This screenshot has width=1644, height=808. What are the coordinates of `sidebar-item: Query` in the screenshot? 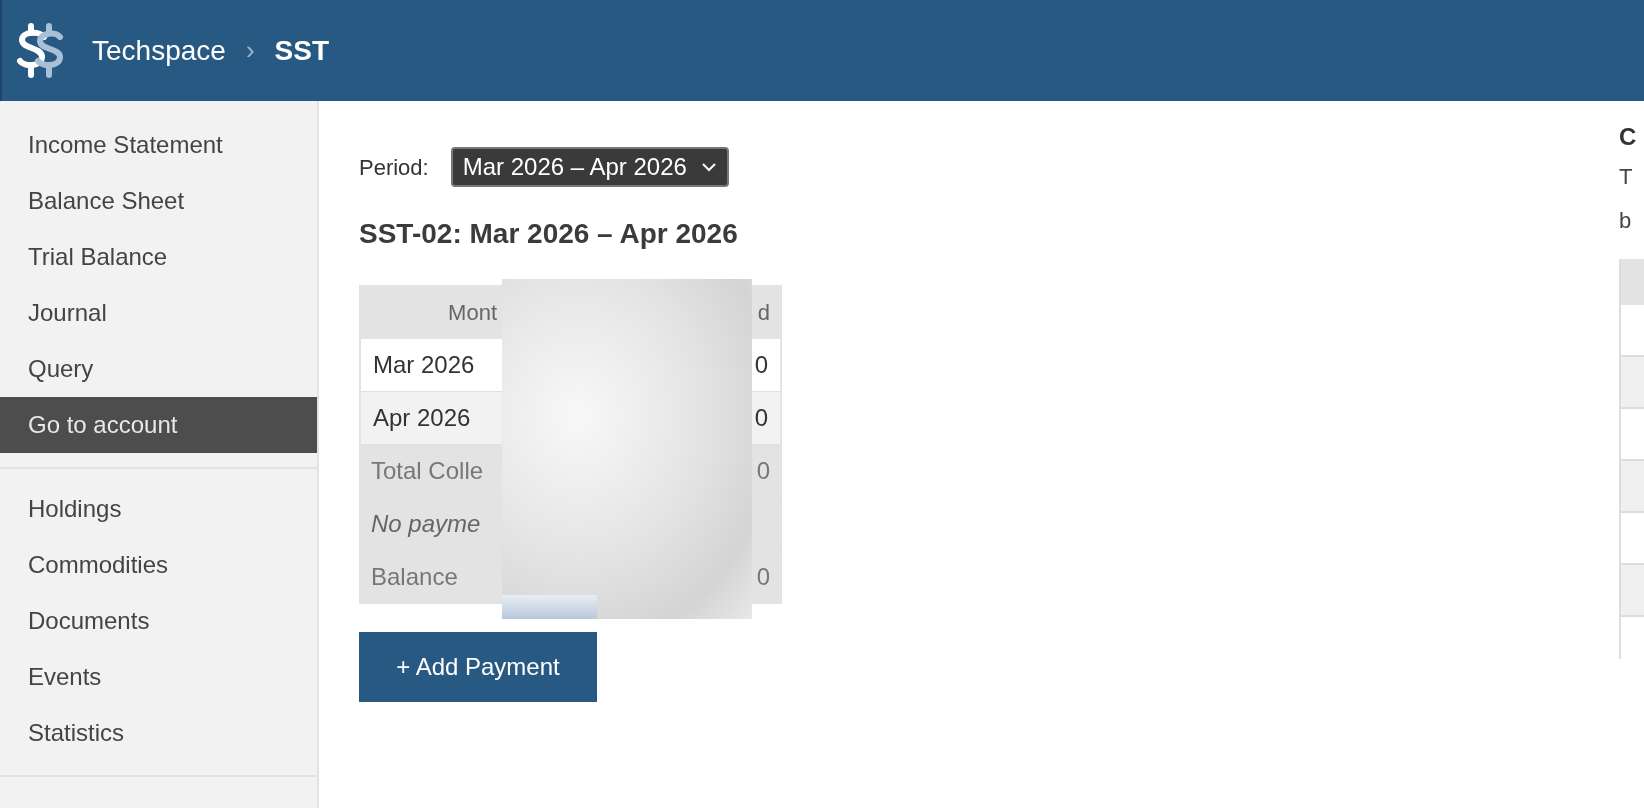 It's located at (158, 369).